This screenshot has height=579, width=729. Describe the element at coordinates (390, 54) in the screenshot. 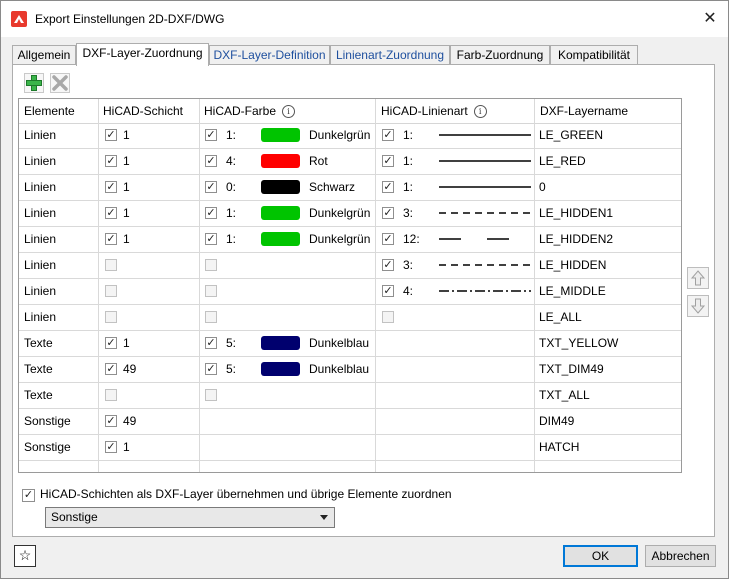

I see `tab-linienart-zuordnung: Linienart-Zuordnung` at that location.